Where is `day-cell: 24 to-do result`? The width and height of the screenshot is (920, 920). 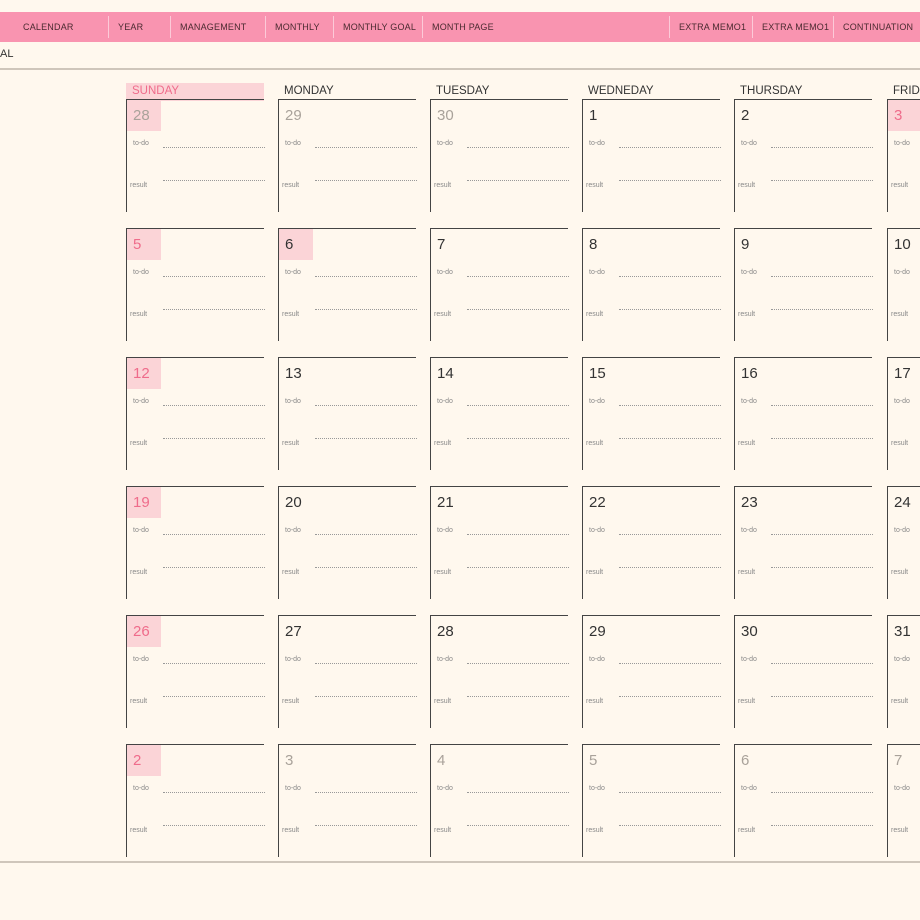 day-cell: 24 to-do result is located at coordinates (903, 542).